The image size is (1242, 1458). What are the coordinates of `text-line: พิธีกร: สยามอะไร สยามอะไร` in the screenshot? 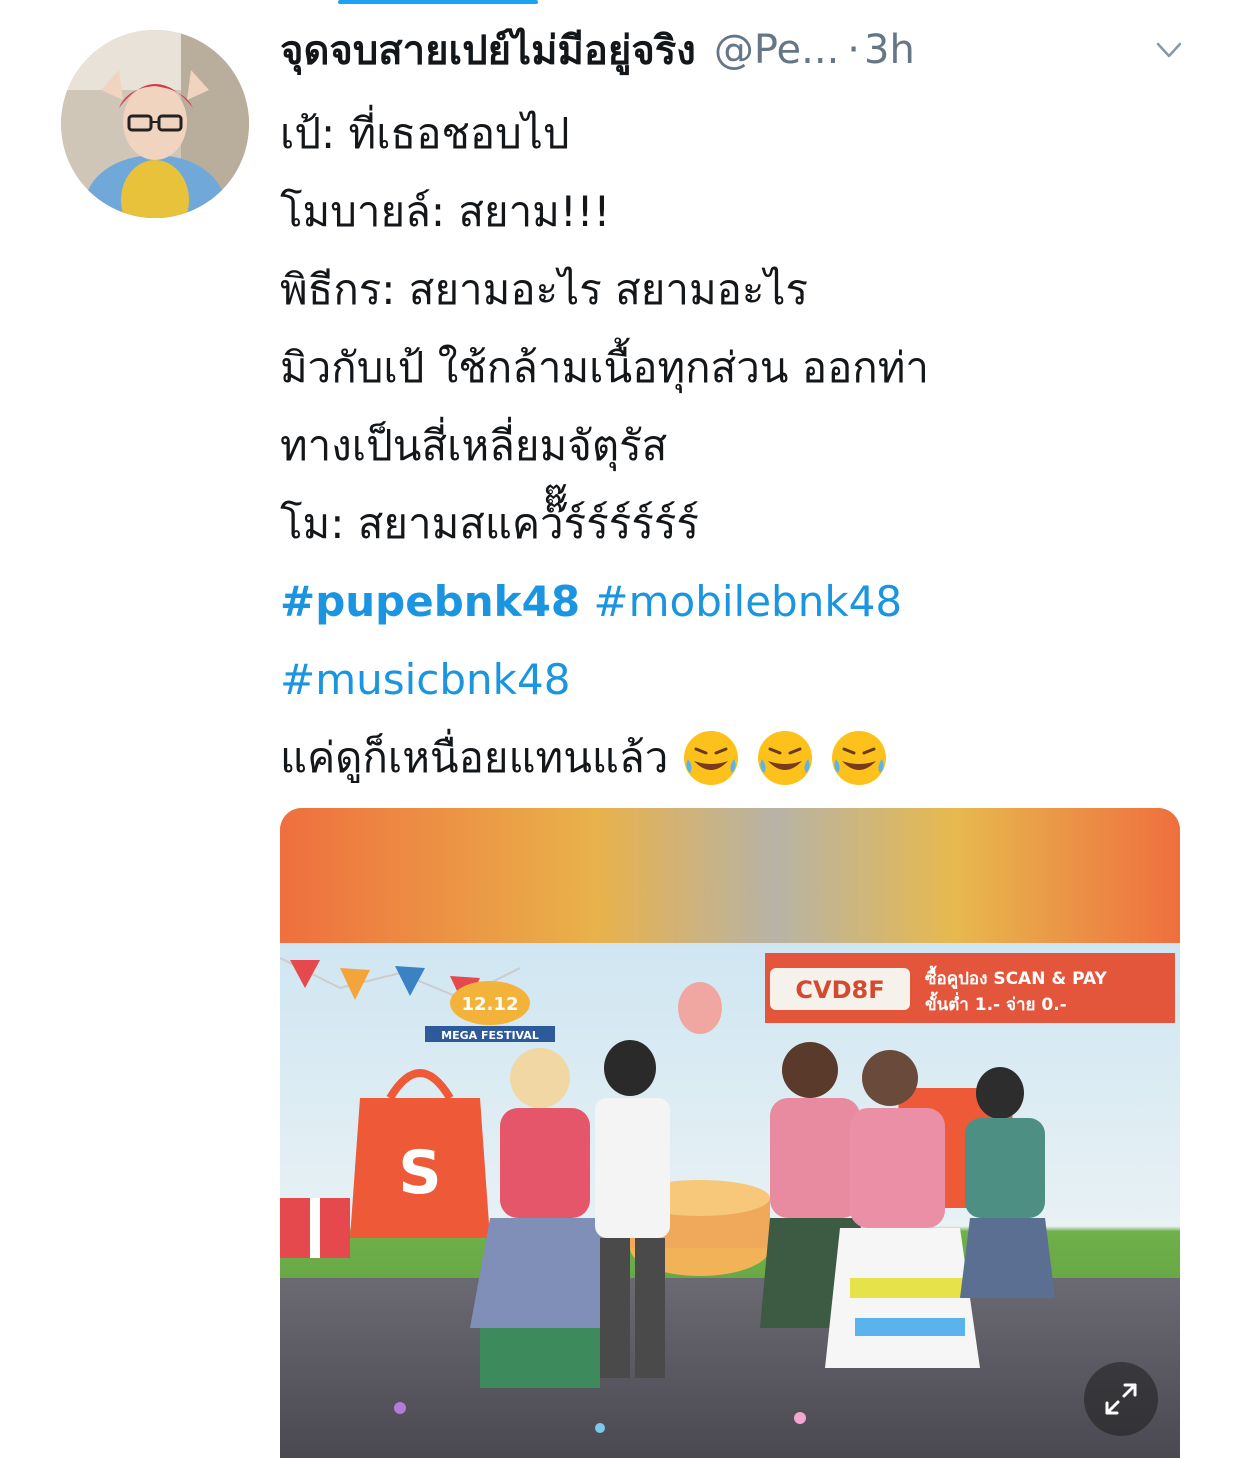 It's located at (544, 289).